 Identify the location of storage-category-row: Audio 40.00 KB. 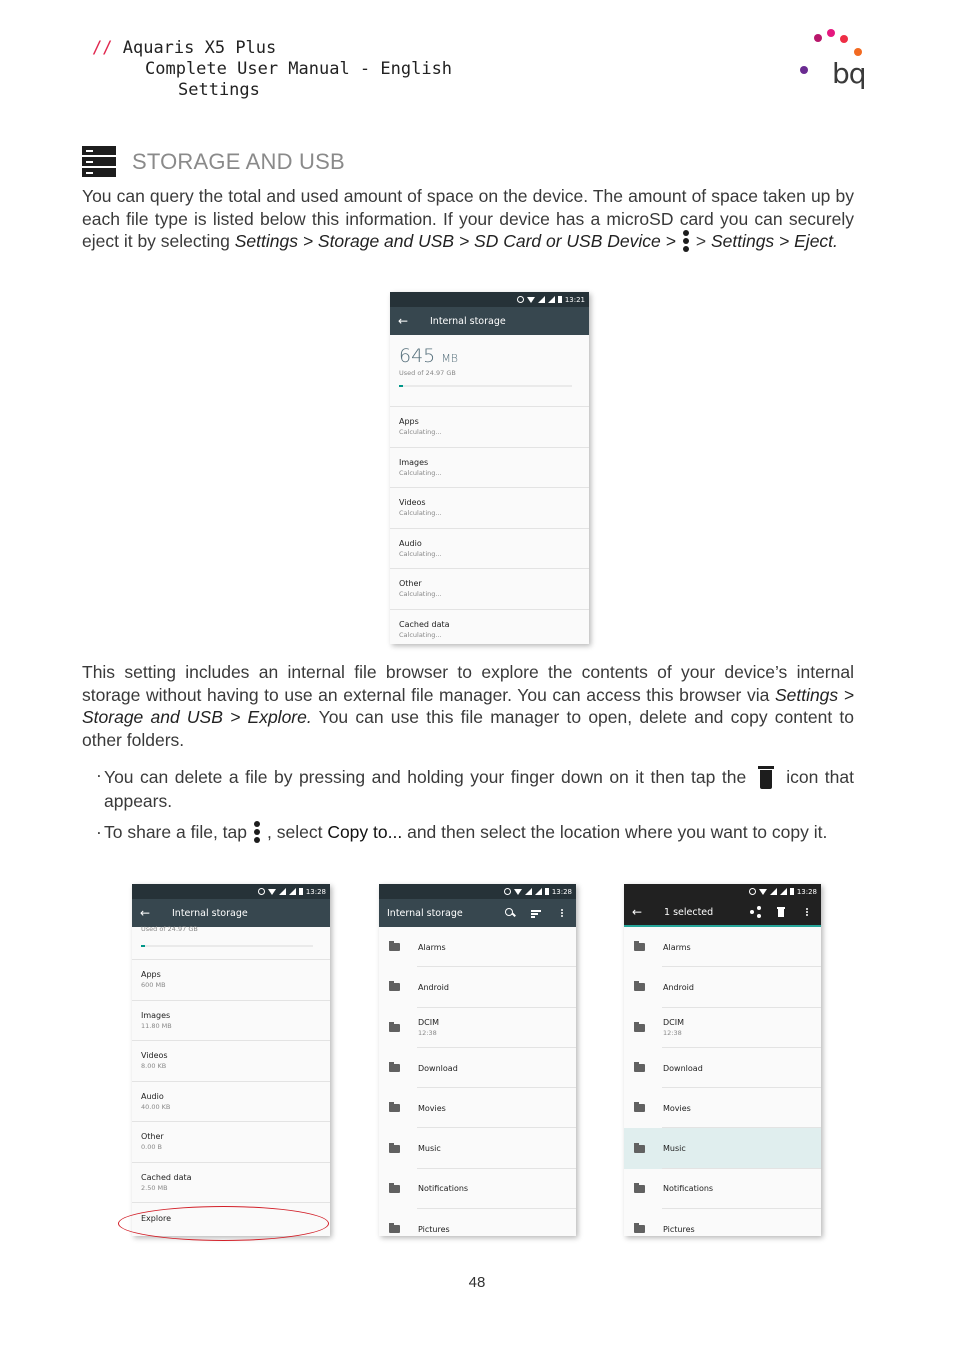
(231, 1102).